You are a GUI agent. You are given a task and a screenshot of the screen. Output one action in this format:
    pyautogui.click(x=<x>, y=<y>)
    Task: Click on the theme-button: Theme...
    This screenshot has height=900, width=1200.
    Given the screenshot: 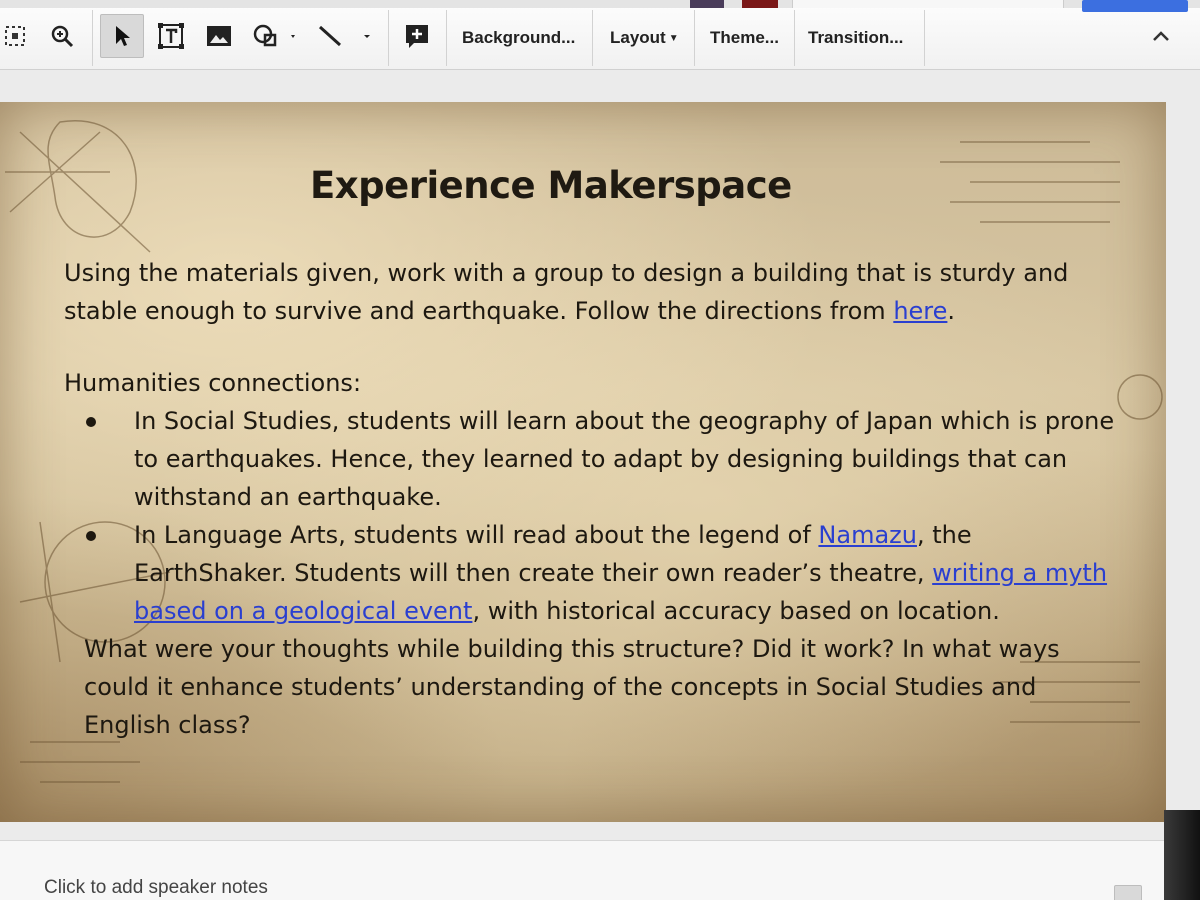 What is the action you would take?
    pyautogui.click(x=744, y=38)
    